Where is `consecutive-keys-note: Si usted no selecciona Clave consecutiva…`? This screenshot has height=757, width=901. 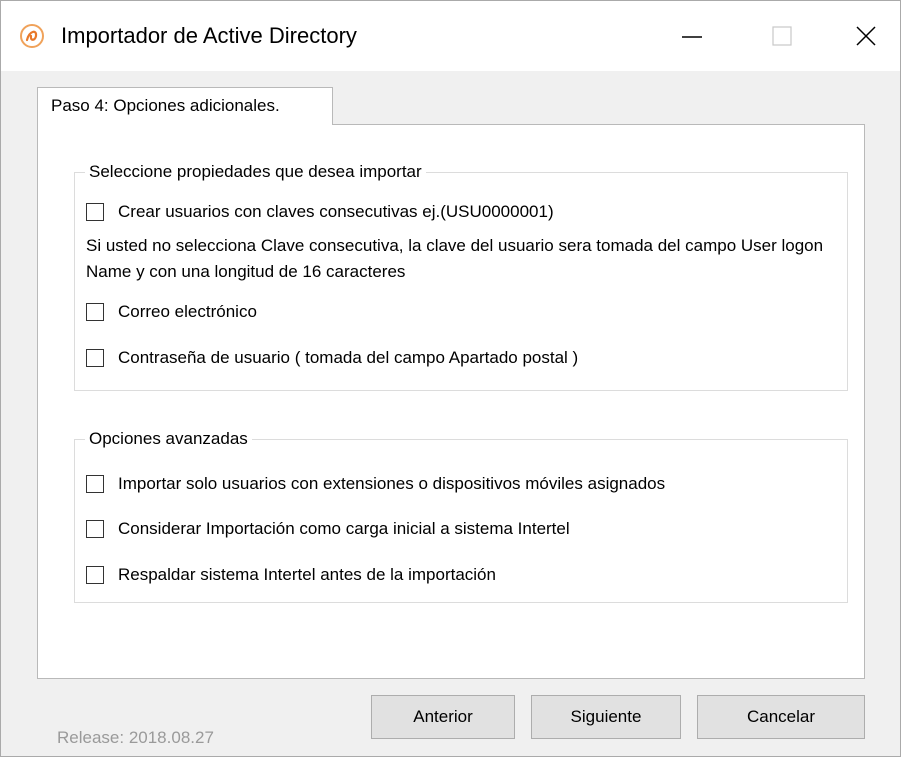 consecutive-keys-note: Si usted no selecciona Clave consecutiva… is located at coordinates (455, 258).